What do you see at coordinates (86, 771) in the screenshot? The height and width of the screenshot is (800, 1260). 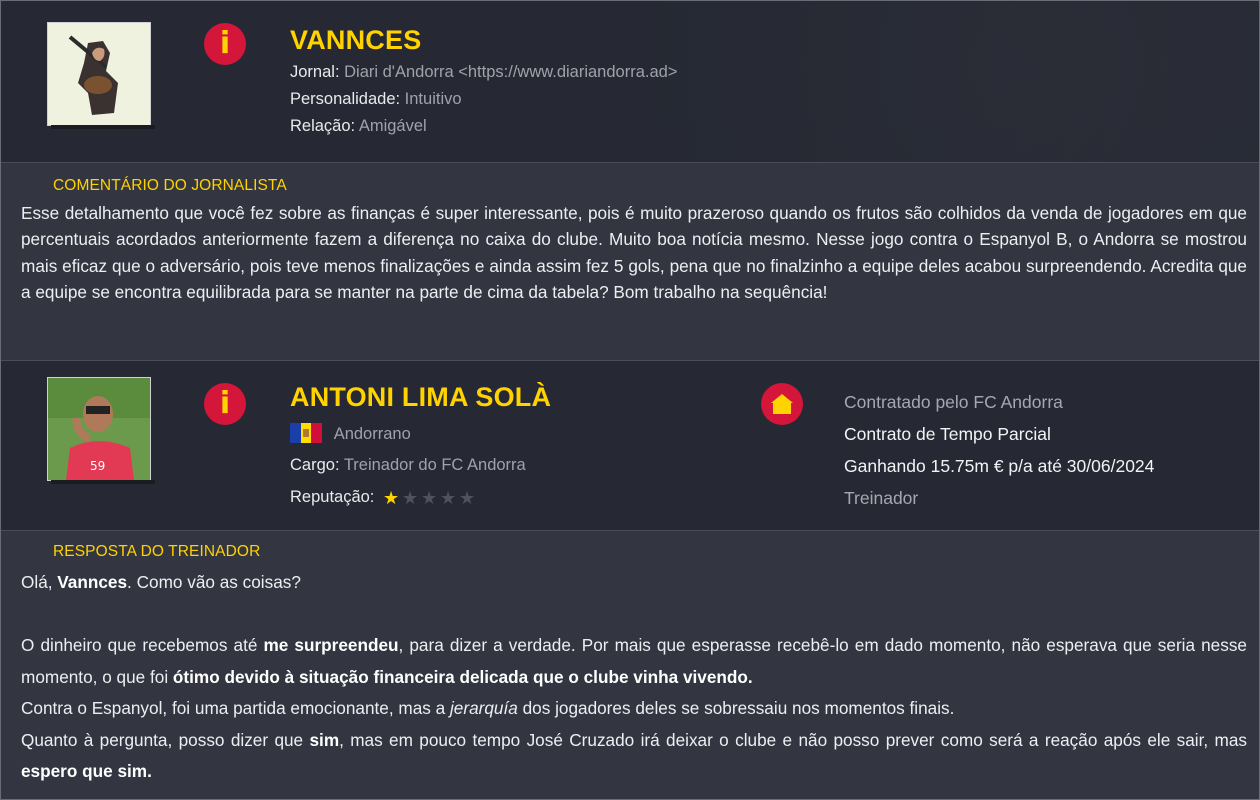 I see `reply-text-bold: espero que sim.` at bounding box center [86, 771].